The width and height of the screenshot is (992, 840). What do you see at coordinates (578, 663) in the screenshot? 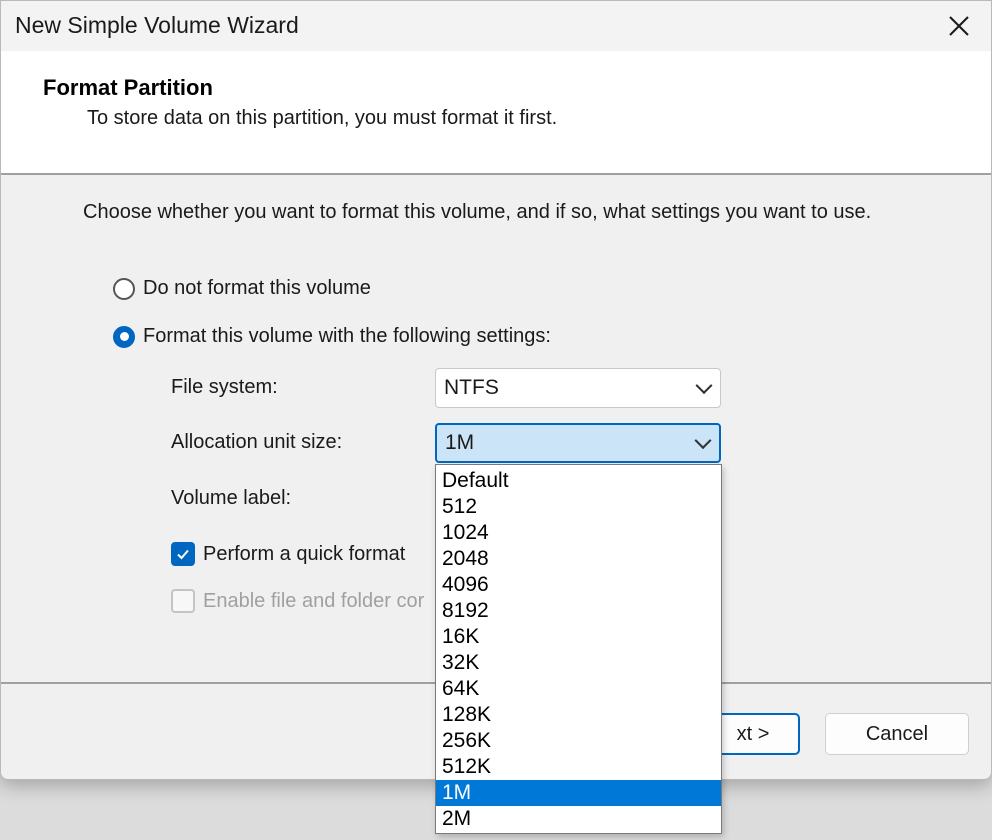
I see `dropdown-option: 32K` at bounding box center [578, 663].